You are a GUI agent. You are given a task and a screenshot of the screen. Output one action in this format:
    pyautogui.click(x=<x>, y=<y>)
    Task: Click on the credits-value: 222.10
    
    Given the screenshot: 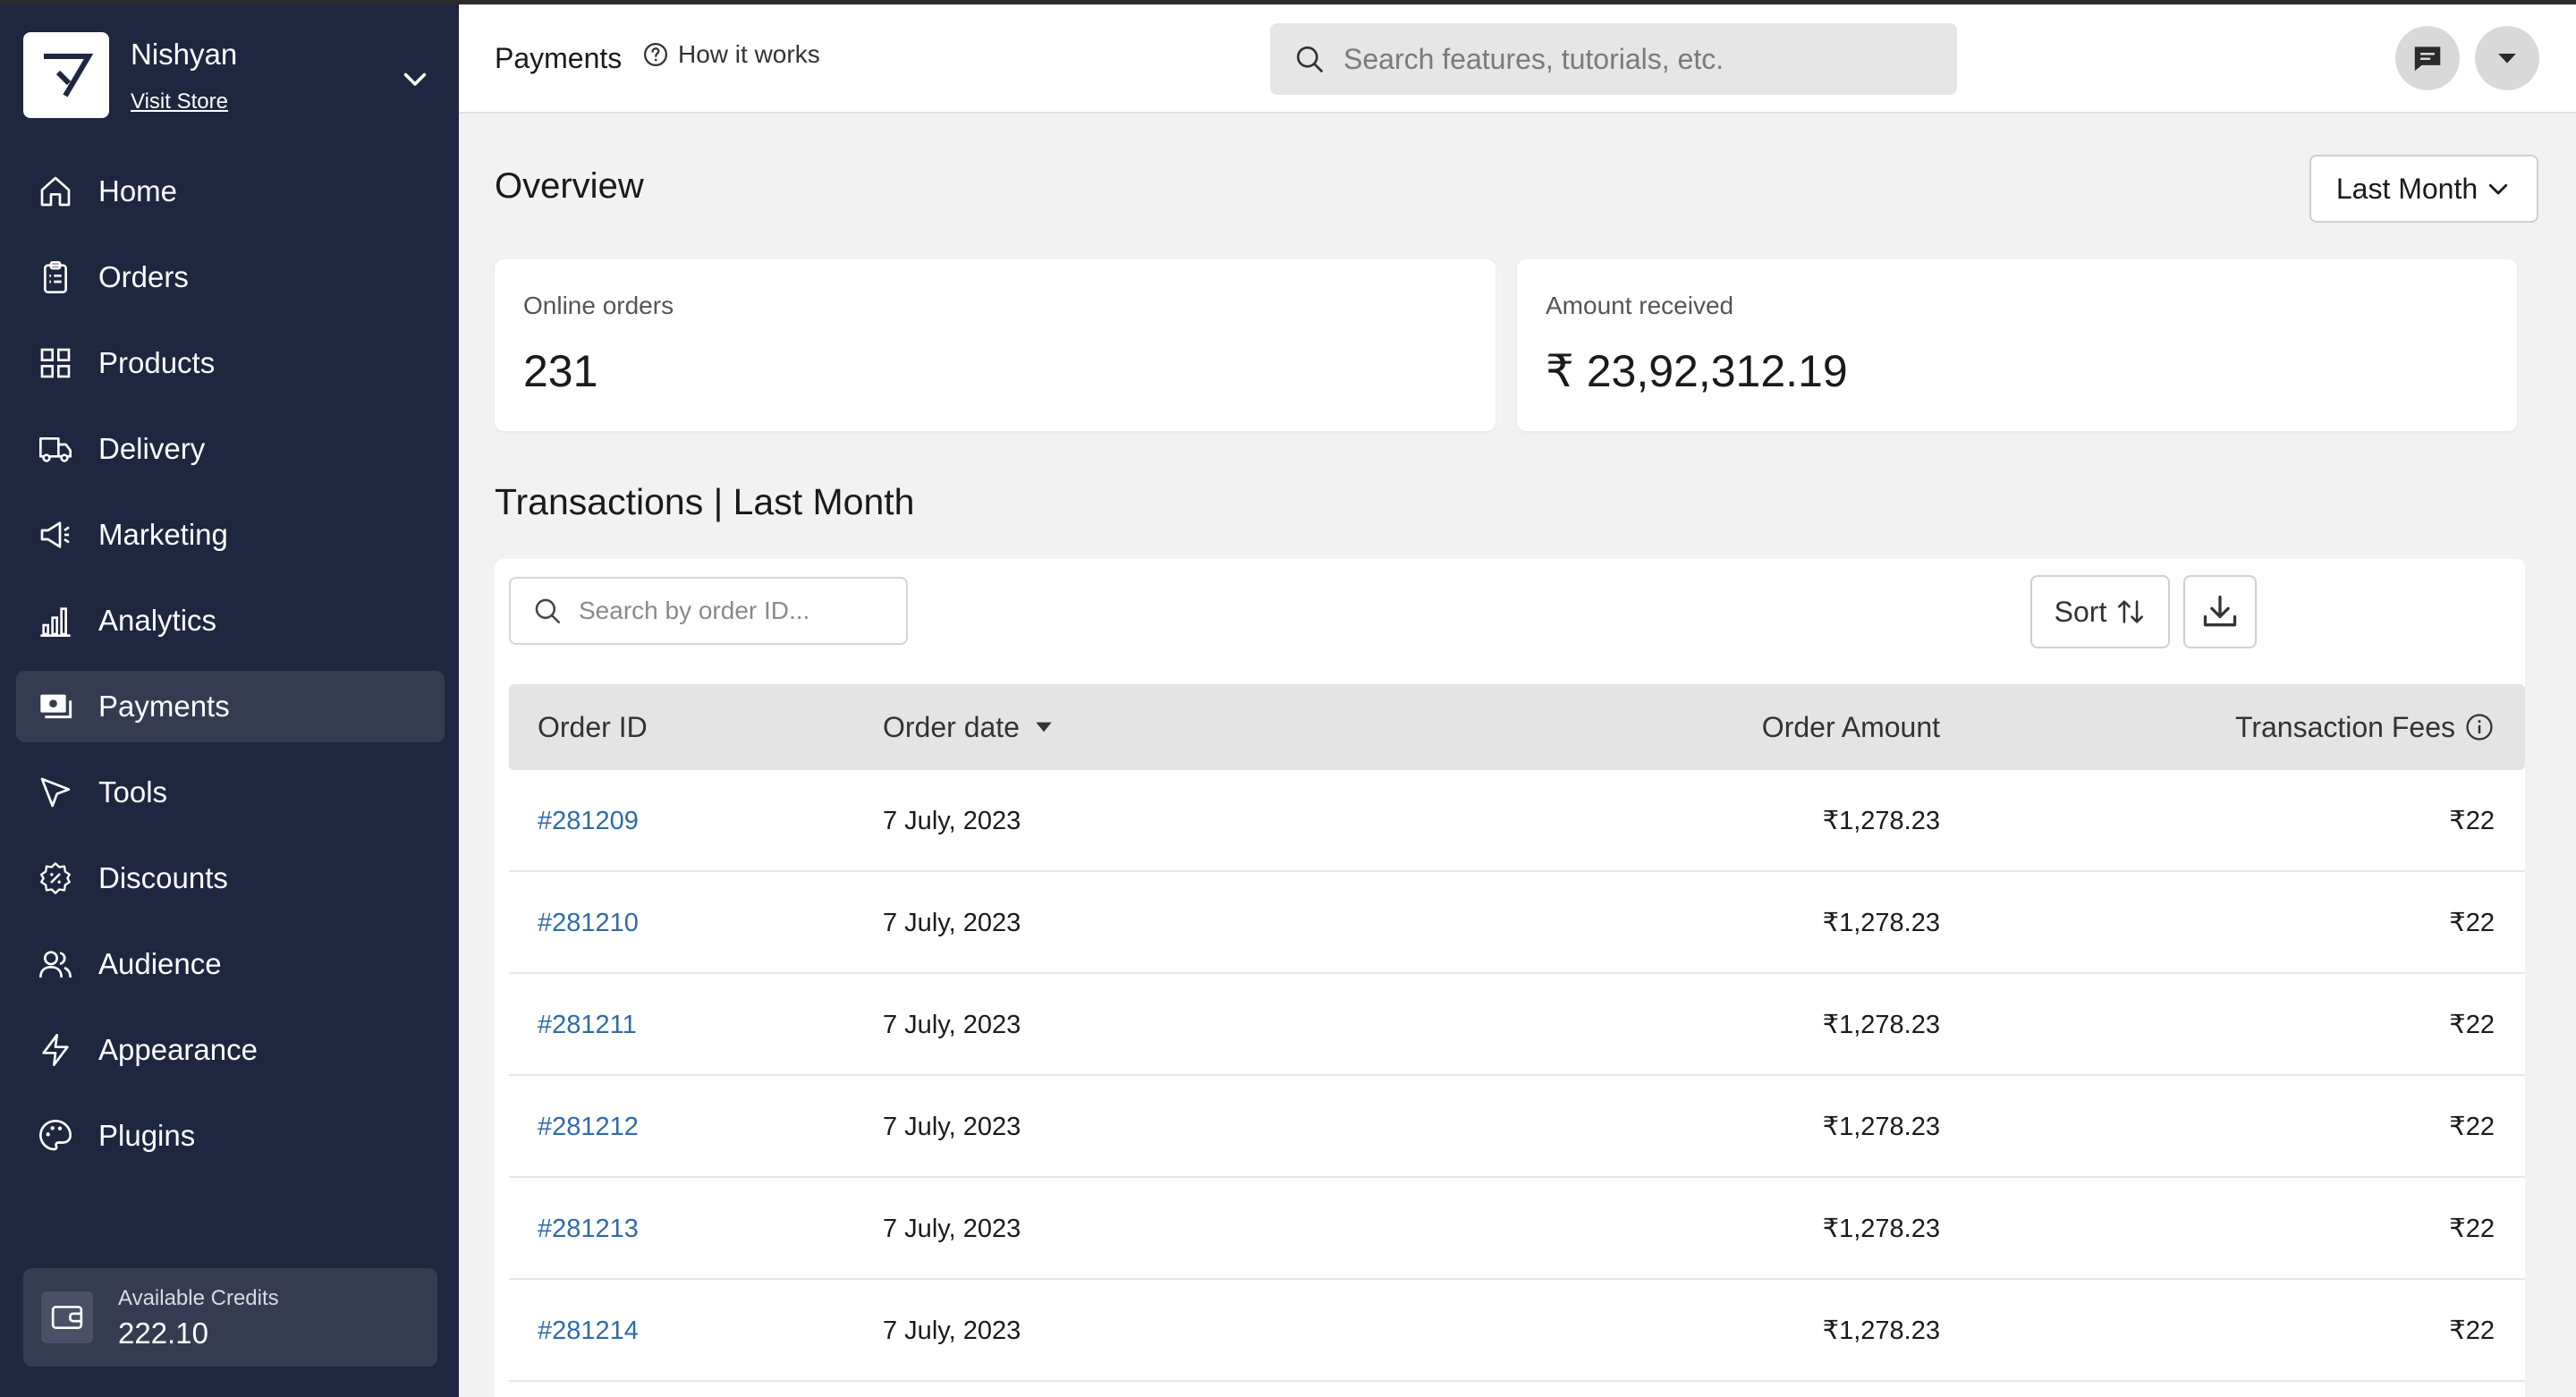 What is the action you would take?
    pyautogui.click(x=163, y=1333)
    